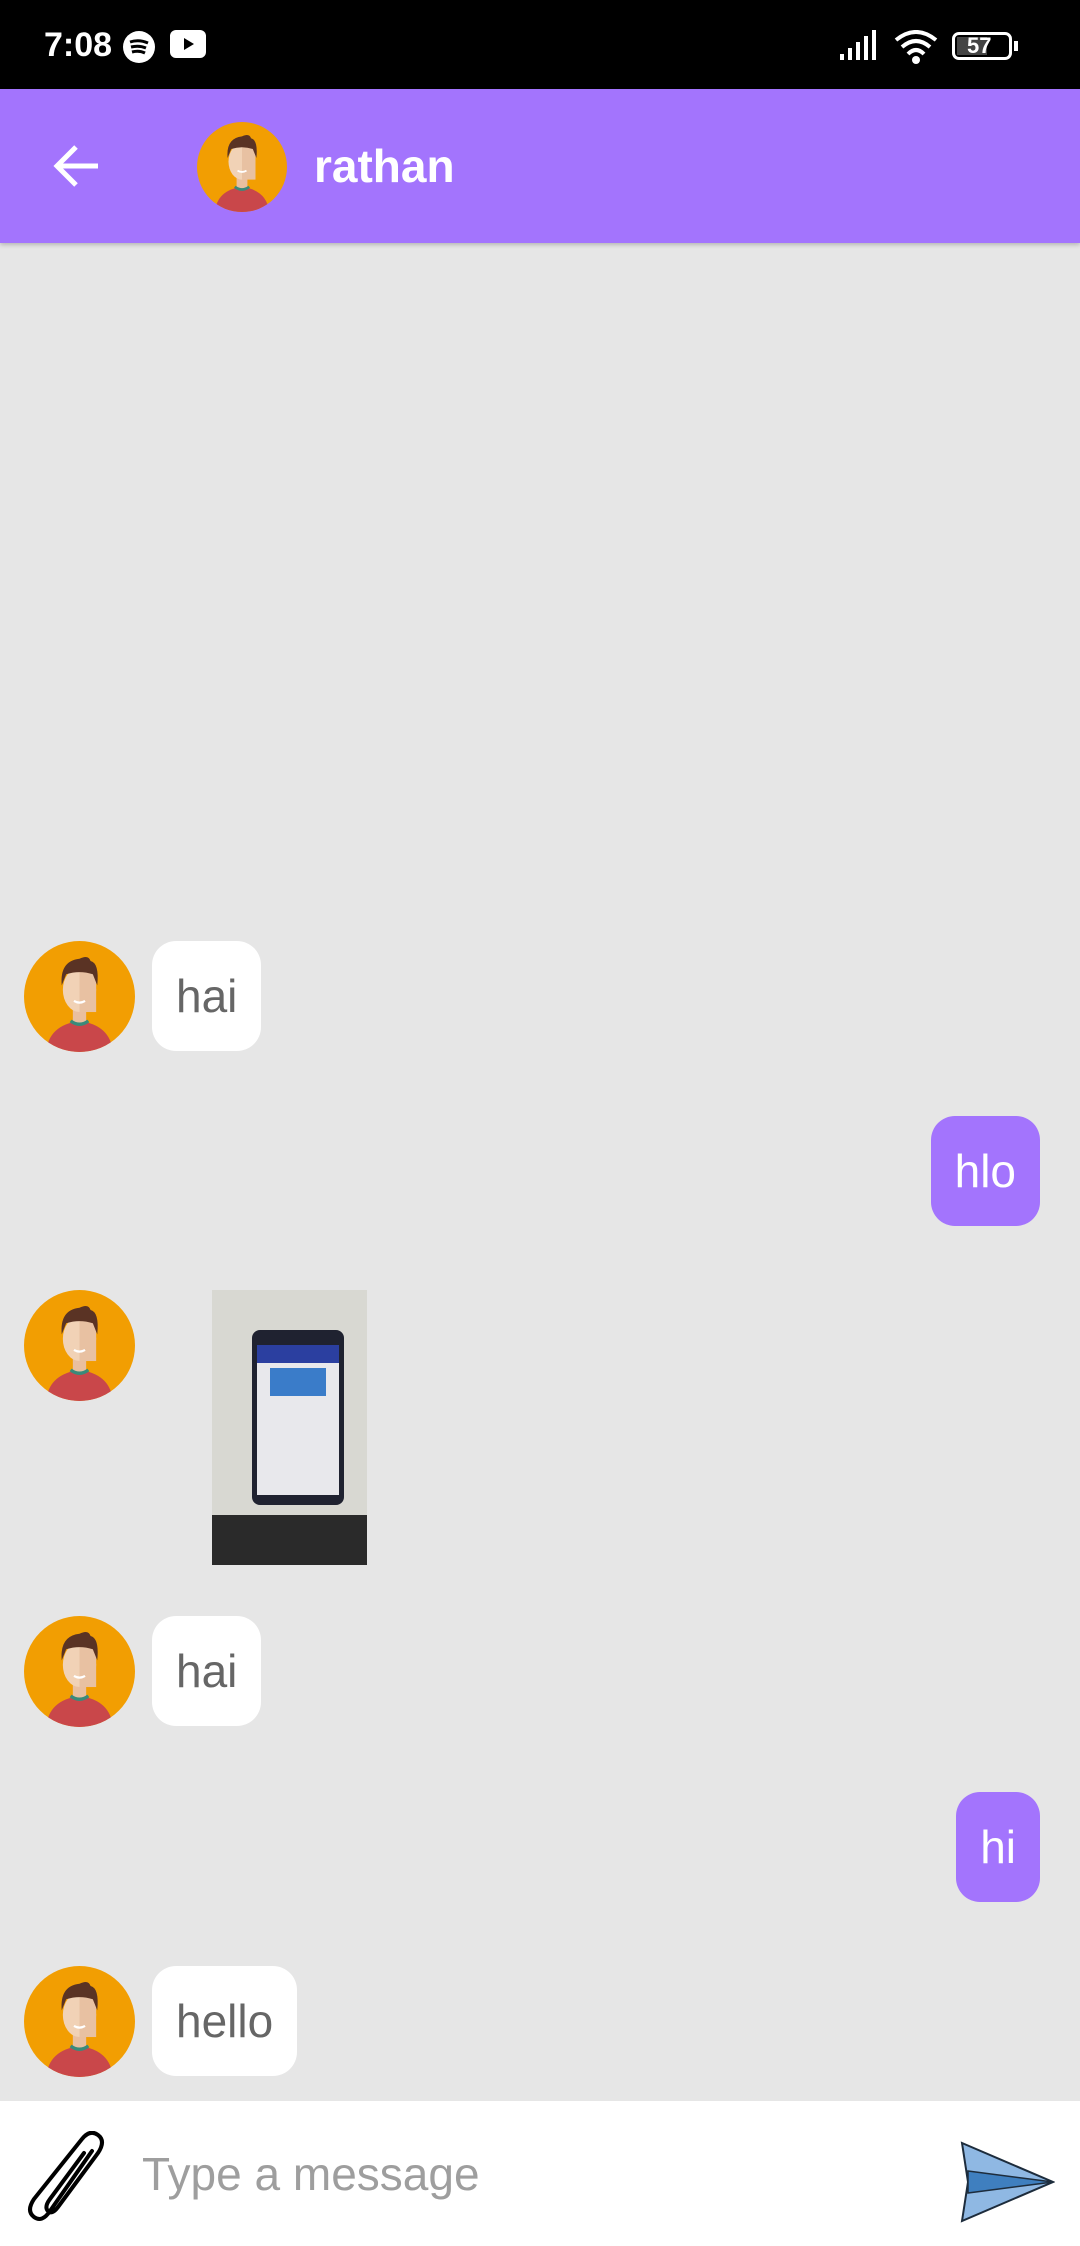 This screenshot has height=2246, width=1080. Describe the element at coordinates (384, 166) in the screenshot. I see `contact-name: rathan` at that location.